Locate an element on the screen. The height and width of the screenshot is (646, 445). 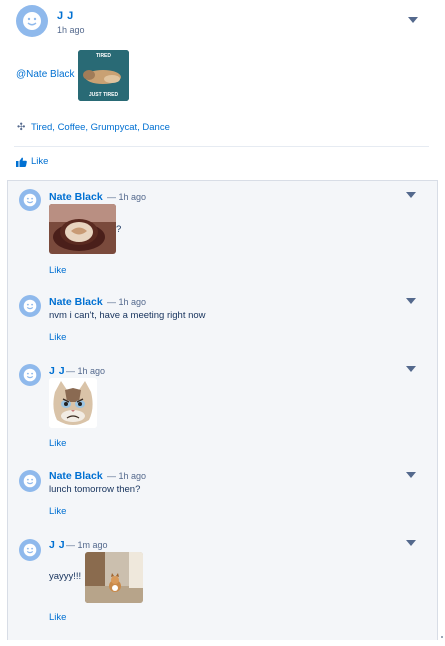
post-author-name: J J is located at coordinates (65, 16).